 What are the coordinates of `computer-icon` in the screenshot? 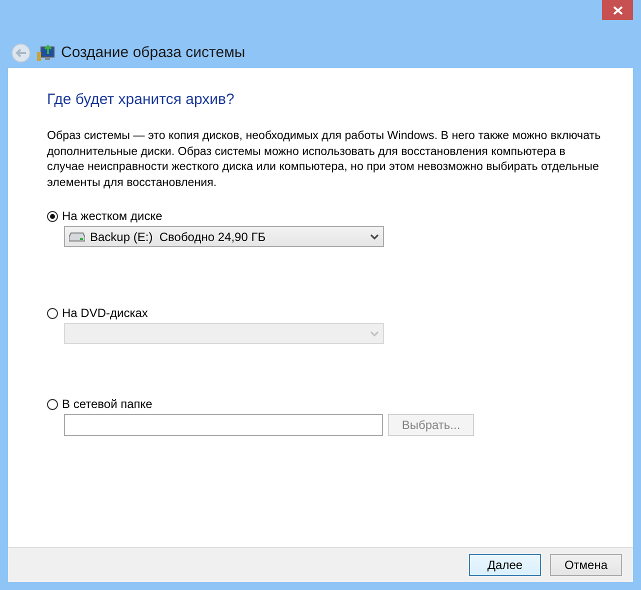 It's located at (46, 53).